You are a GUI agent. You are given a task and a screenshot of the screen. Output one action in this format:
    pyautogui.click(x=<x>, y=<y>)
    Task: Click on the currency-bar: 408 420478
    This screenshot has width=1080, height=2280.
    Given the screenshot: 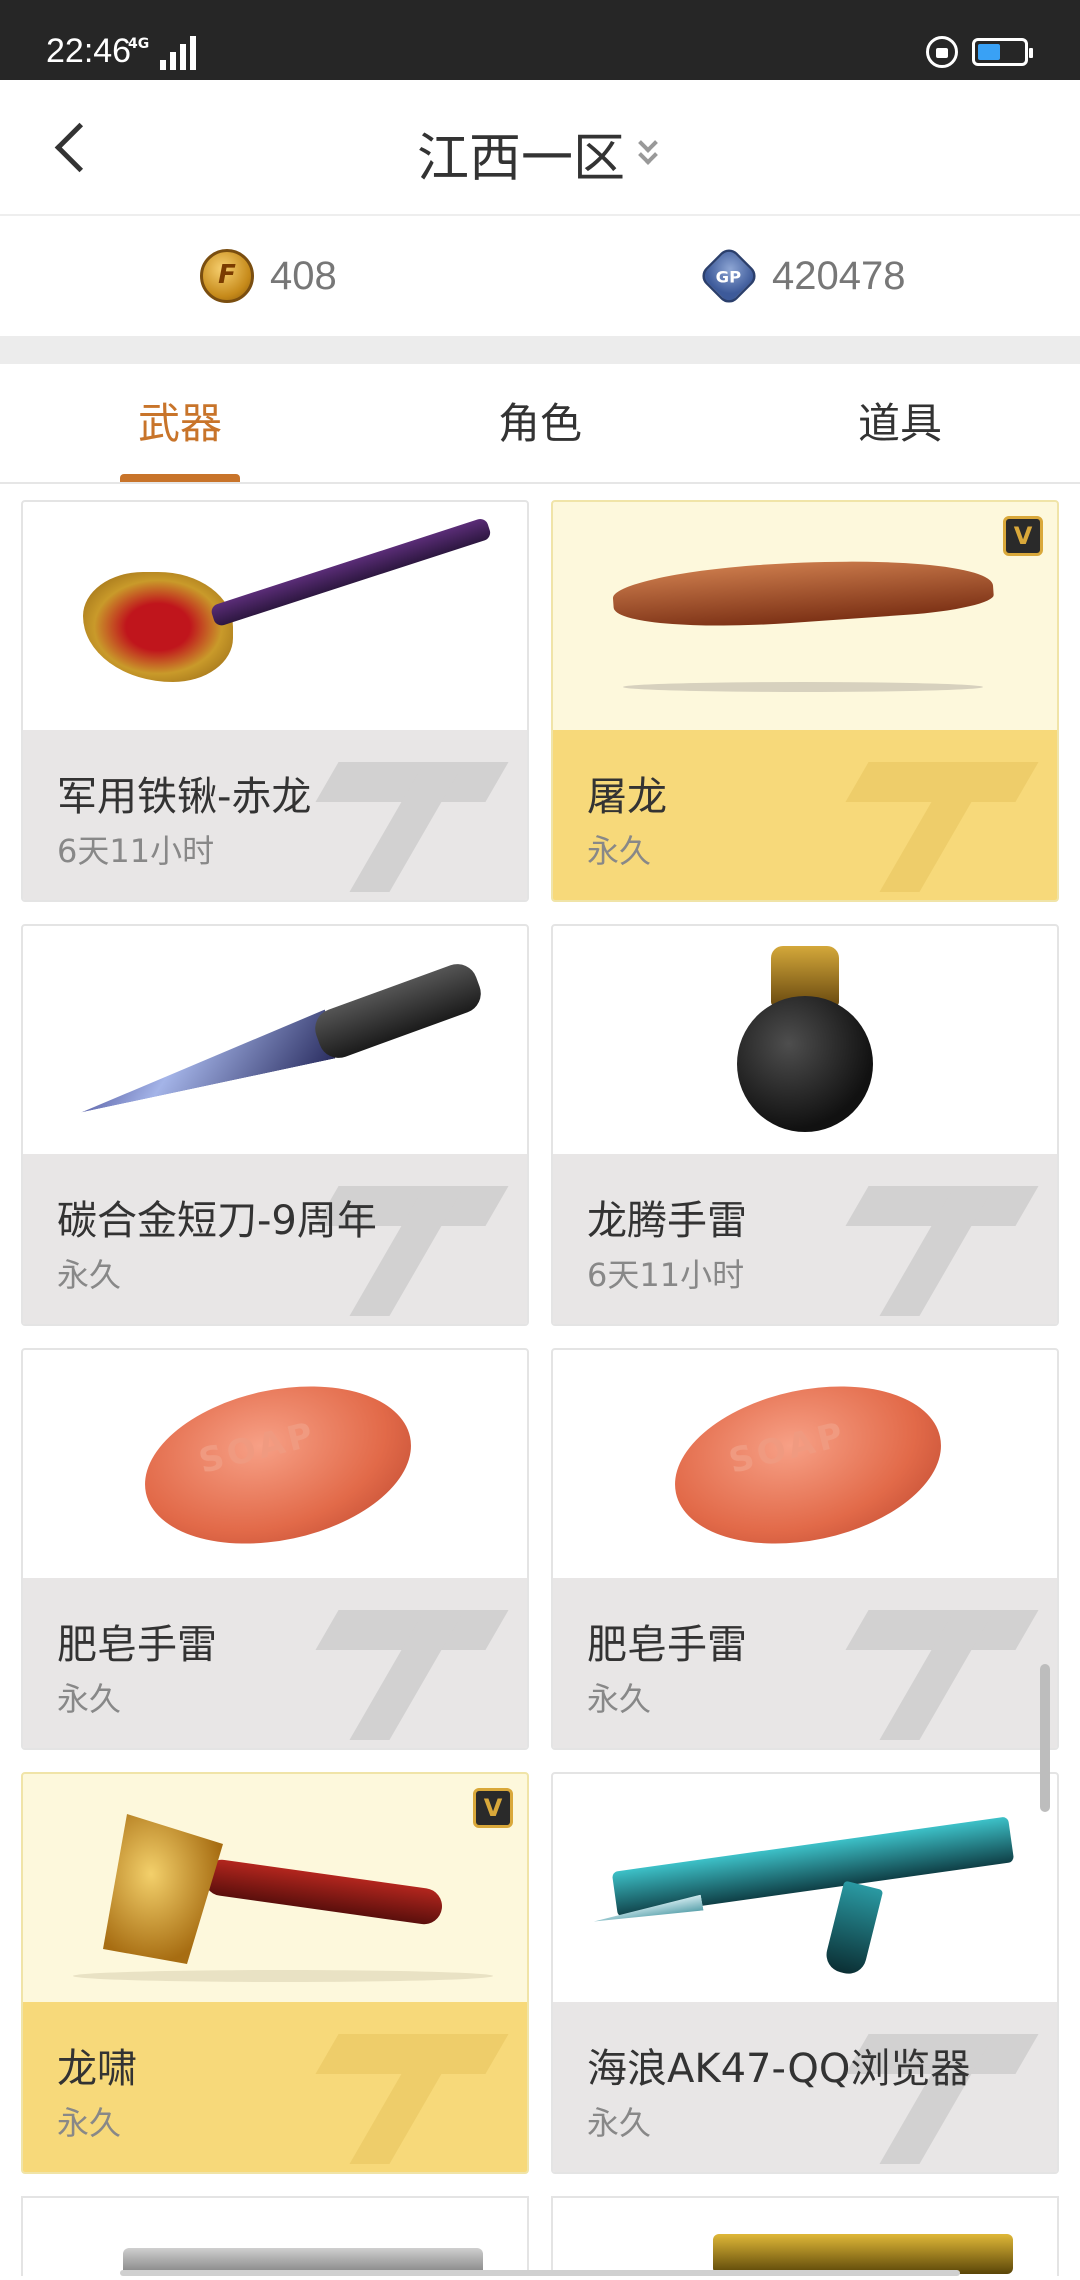 What is the action you would take?
    pyautogui.click(x=540, y=276)
    